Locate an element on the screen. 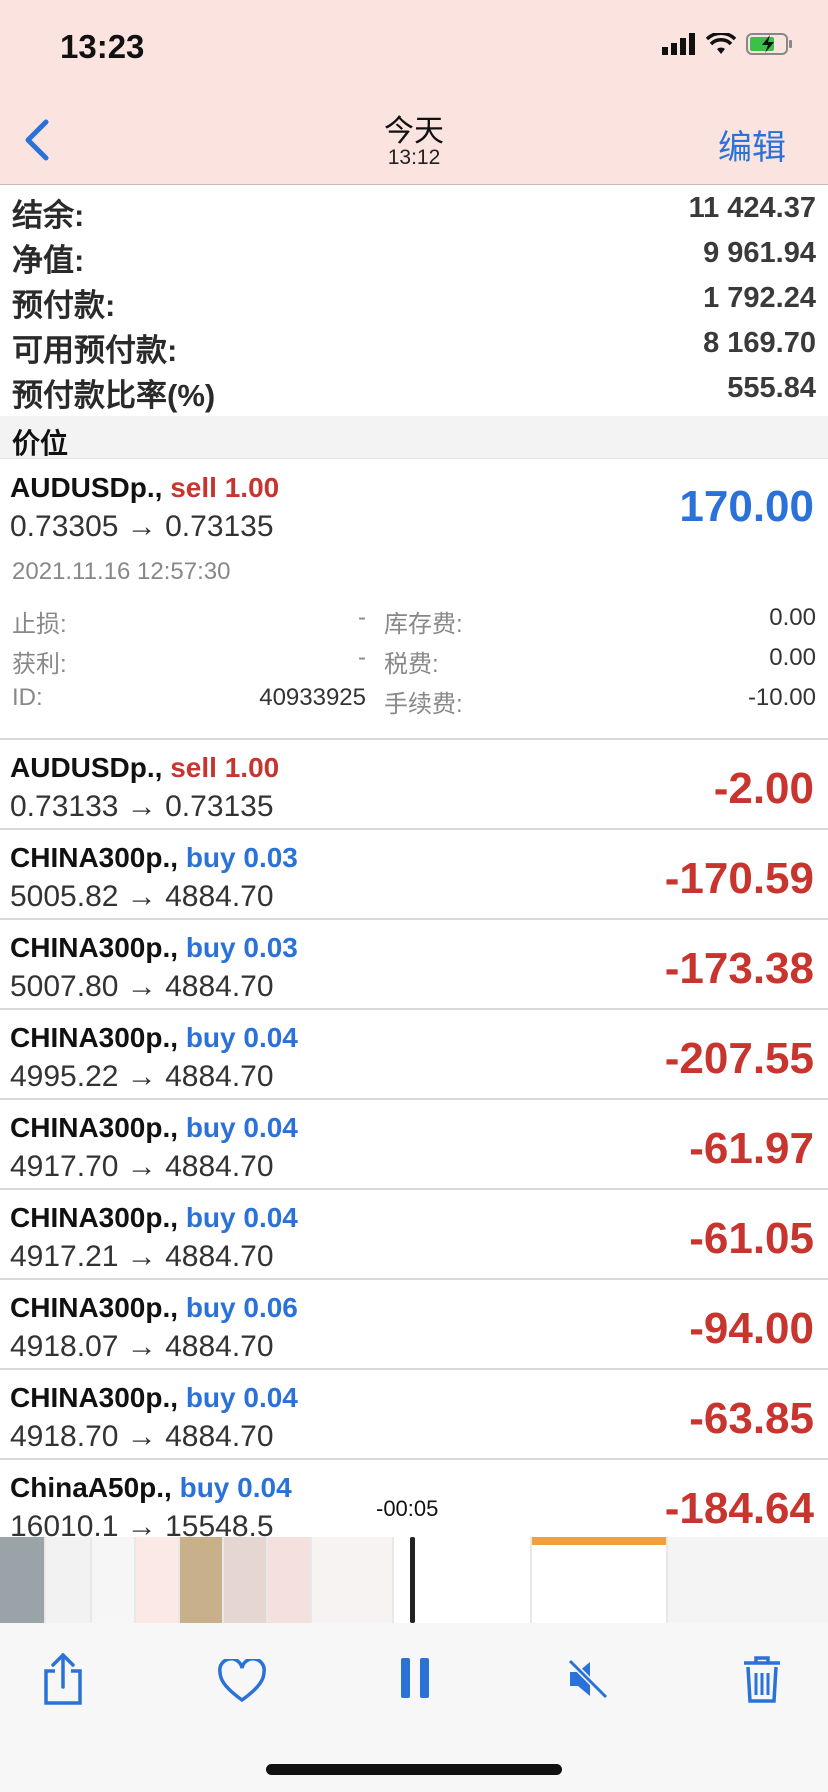 The image size is (828, 1792). summary-row-balance: 结余: 11 424.37 is located at coordinates (414, 209).